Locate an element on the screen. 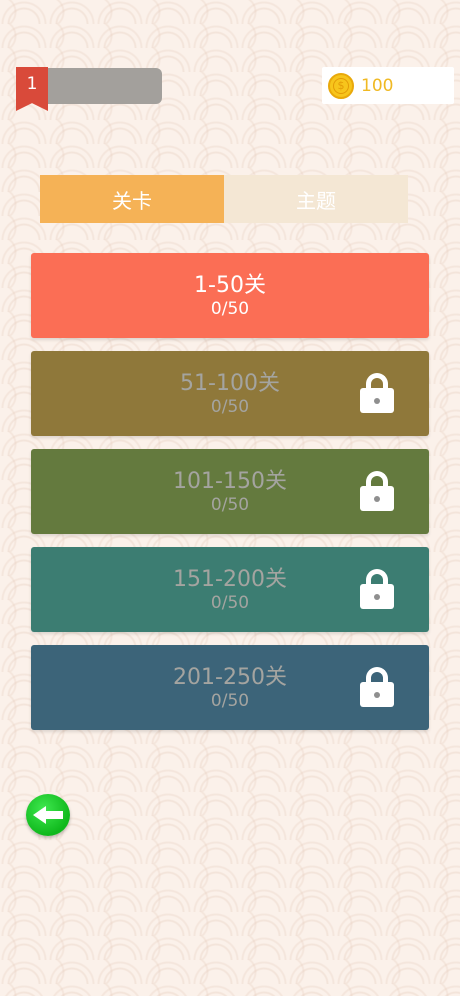 Image resolution: width=460 pixels, height=996 pixels. tab-themes: 主题 is located at coordinates (316, 199).